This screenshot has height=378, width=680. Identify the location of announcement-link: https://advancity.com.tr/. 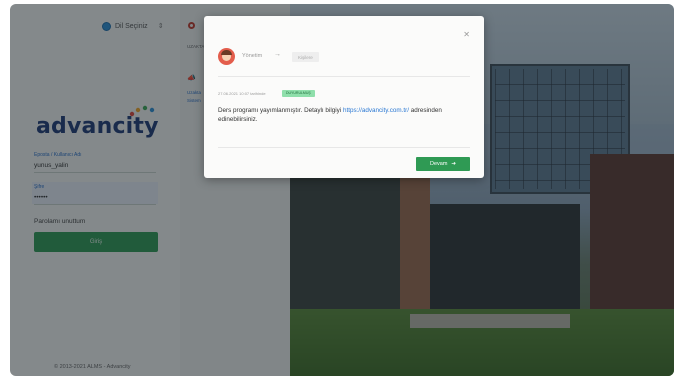
(376, 110).